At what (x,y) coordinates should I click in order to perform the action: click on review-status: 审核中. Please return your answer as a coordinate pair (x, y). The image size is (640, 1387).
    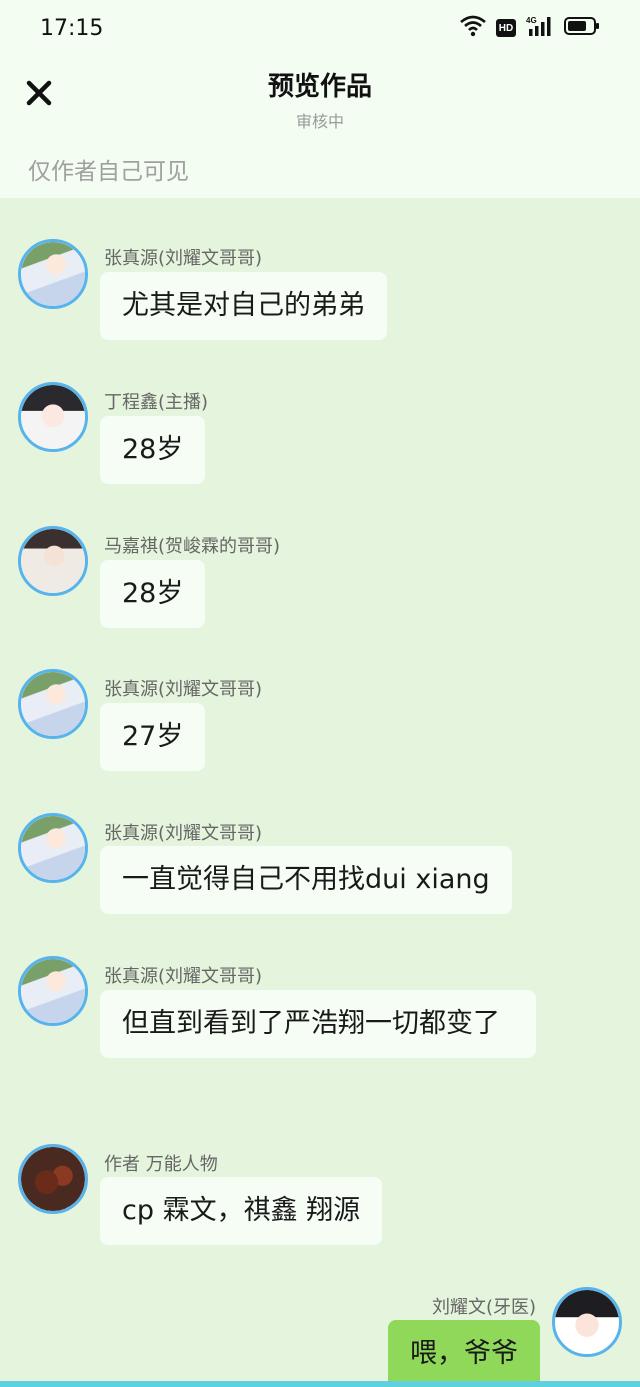
    Looking at the image, I should click on (319, 121).